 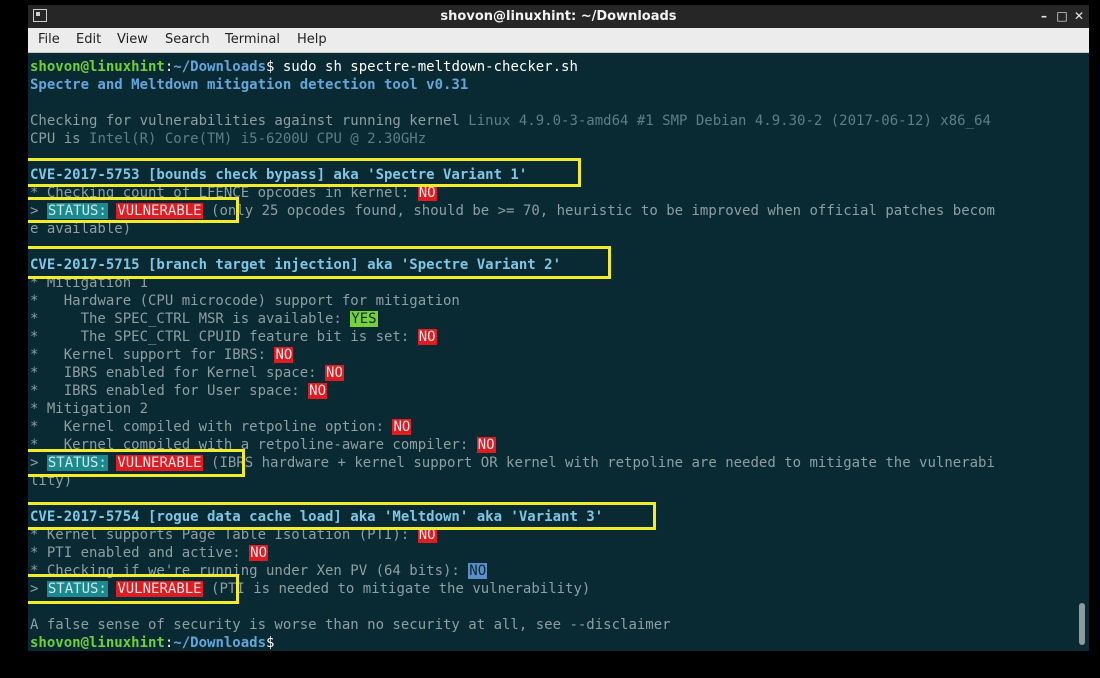 What do you see at coordinates (152, 643) in the screenshot?
I see `final-prompt: shovon@linuxhint:~/Downloads$` at bounding box center [152, 643].